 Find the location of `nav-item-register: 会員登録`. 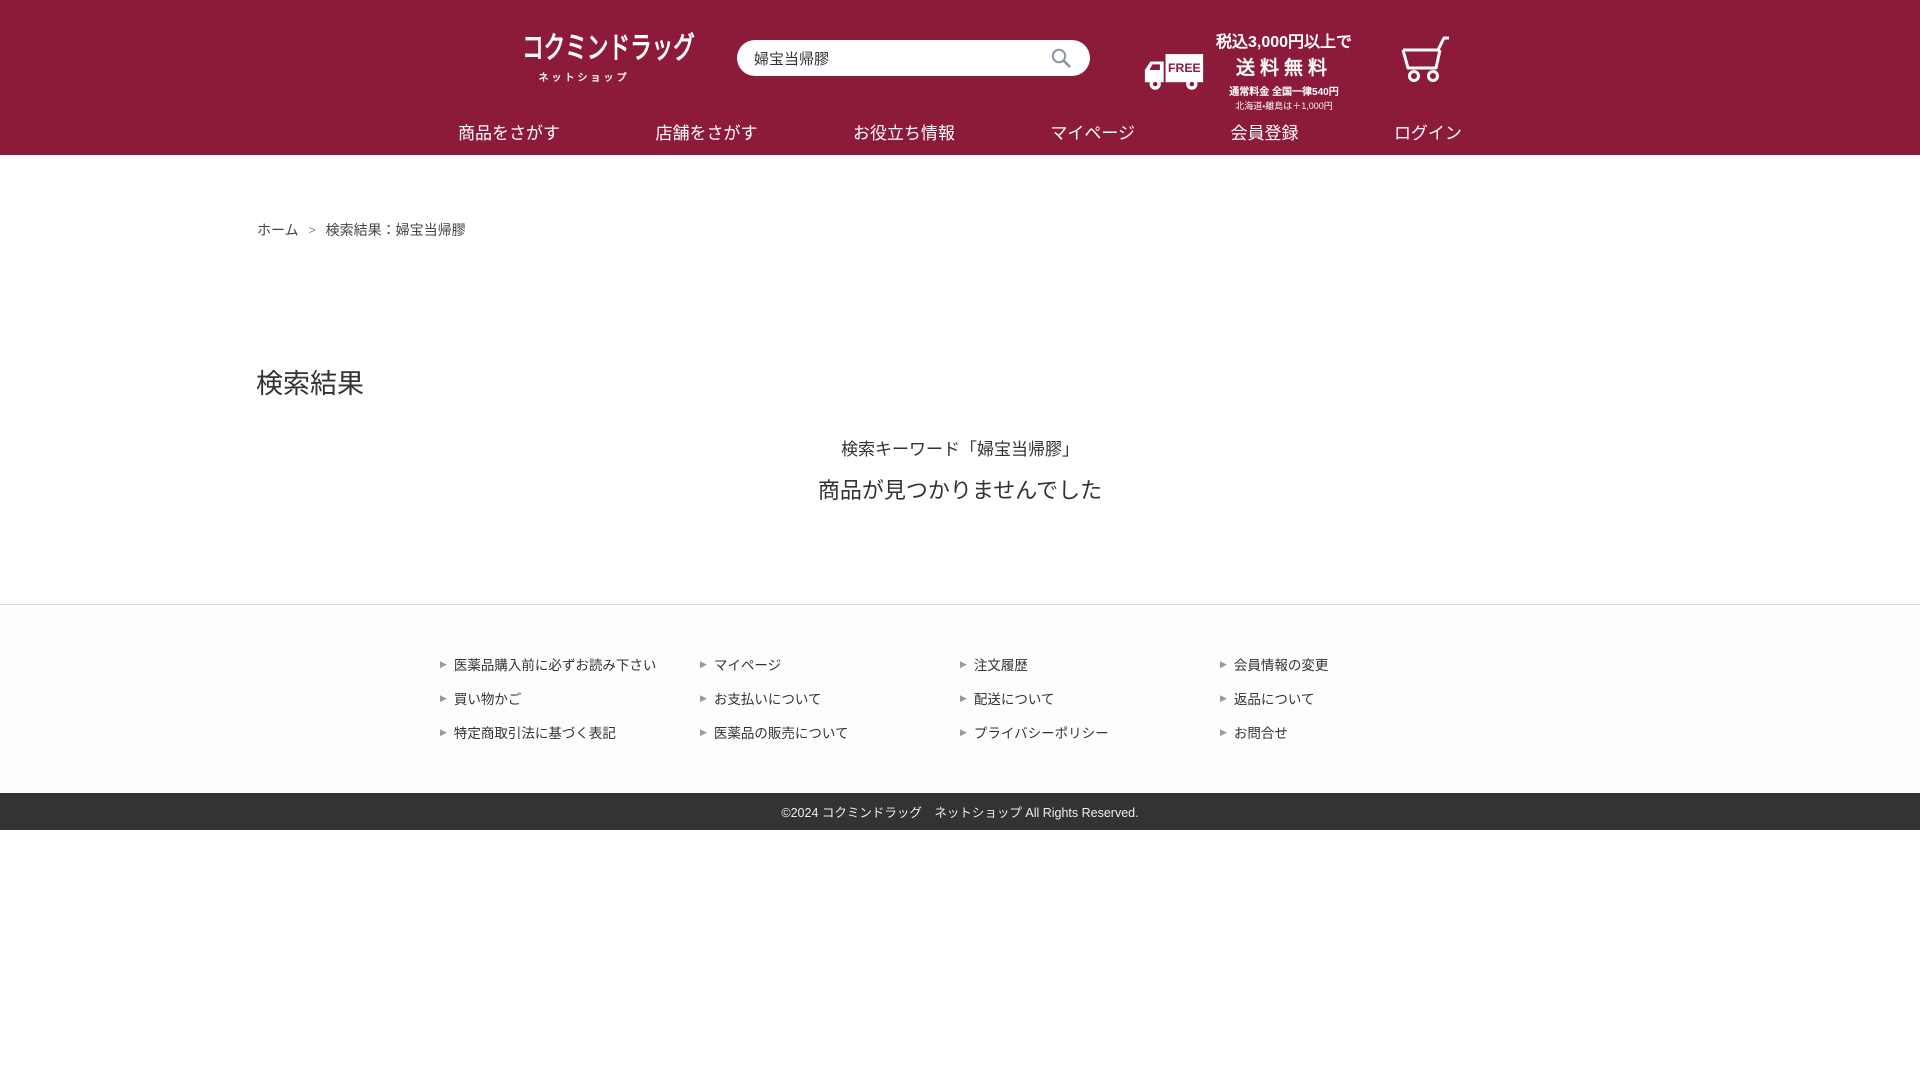

nav-item-register: 会員登録 is located at coordinates (1264, 131).